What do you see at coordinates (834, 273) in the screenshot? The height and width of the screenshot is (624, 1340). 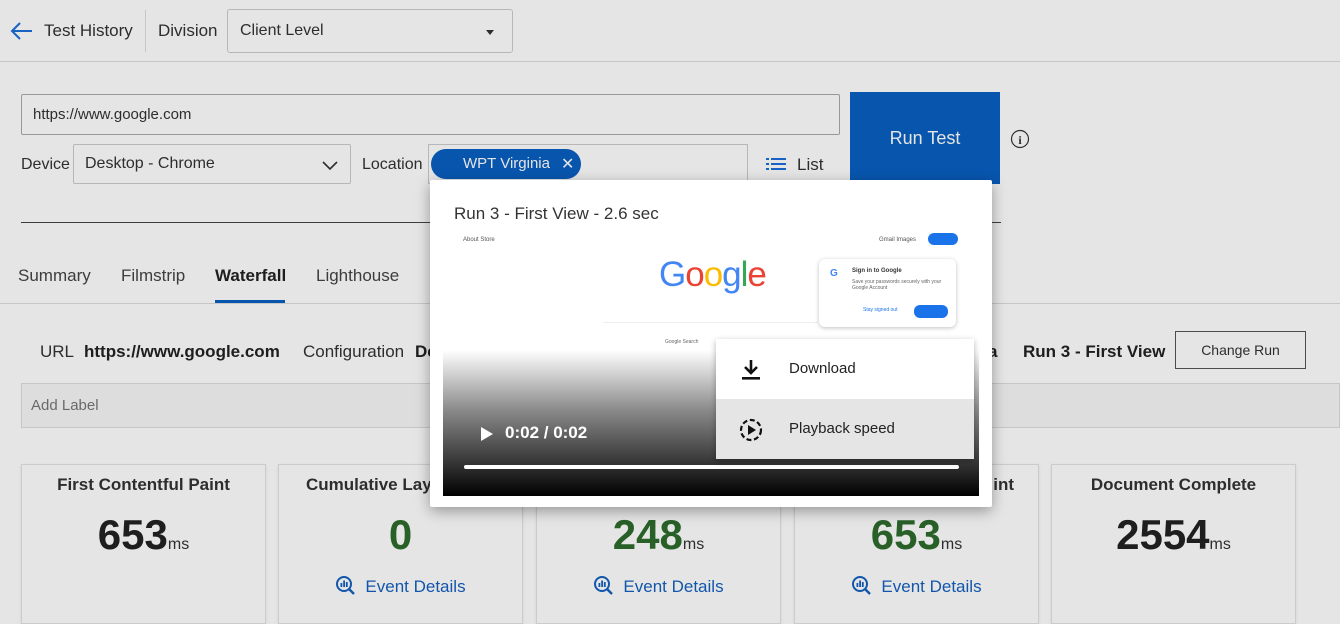 I see `google-g-icon: G` at bounding box center [834, 273].